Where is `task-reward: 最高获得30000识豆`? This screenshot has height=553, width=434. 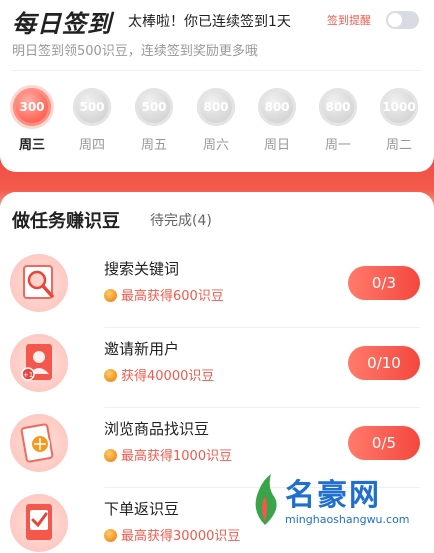 task-reward: 最高获得30000识豆 is located at coordinates (172, 534).